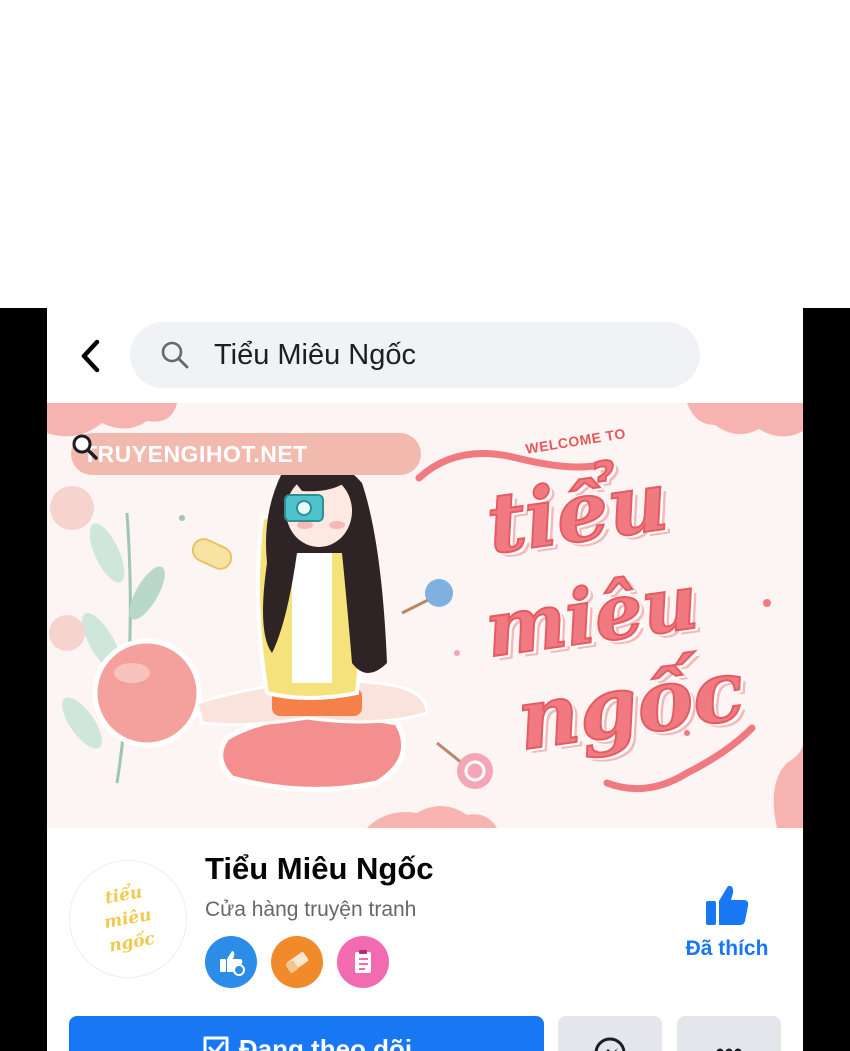 The width and height of the screenshot is (850, 1051). What do you see at coordinates (610, 1033) in the screenshot?
I see `message-button` at bounding box center [610, 1033].